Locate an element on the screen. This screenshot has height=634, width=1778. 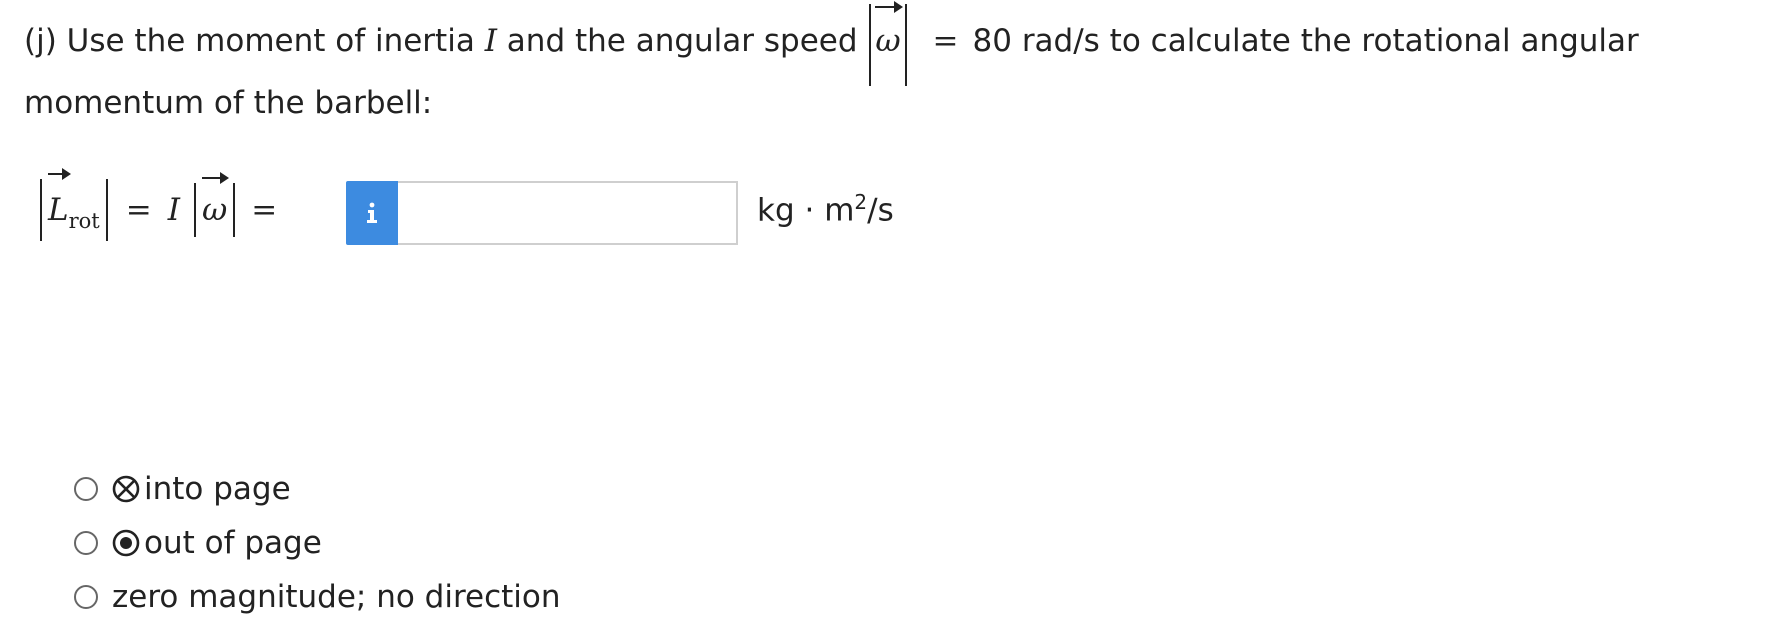
omega-symbol: ω is located at coordinates (889, 36).